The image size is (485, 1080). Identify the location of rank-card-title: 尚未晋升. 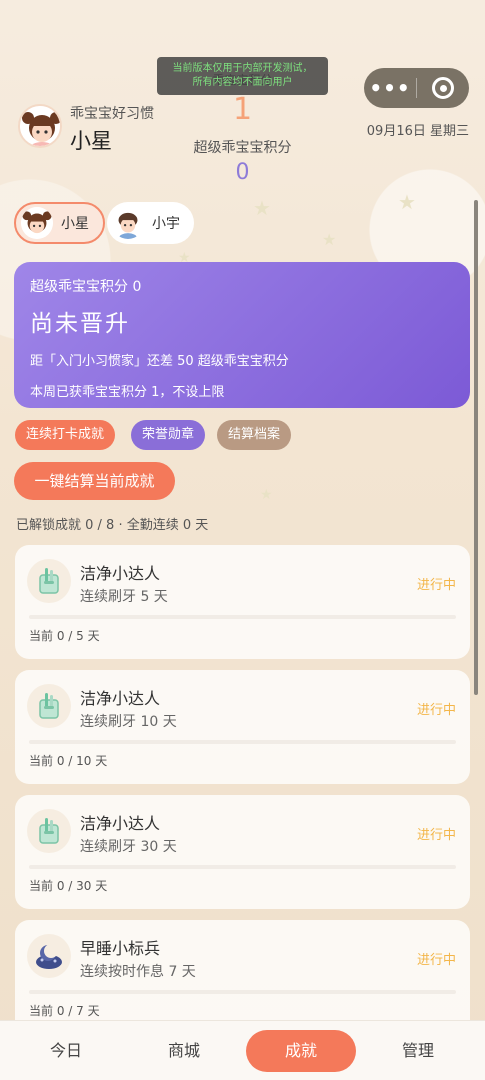
(80, 324).